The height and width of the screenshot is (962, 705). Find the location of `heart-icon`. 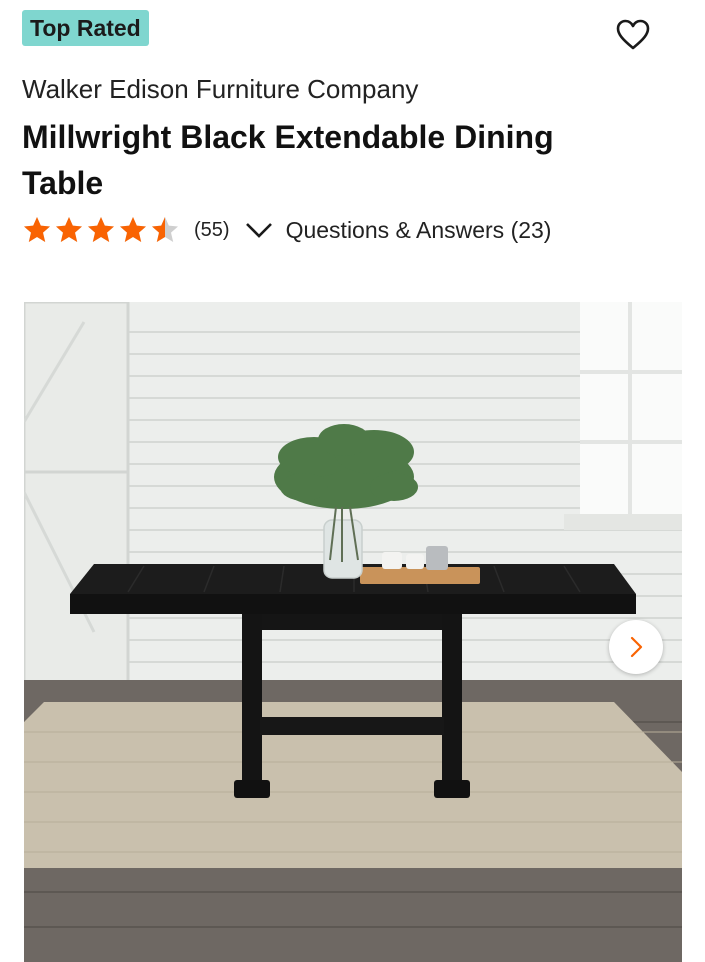

heart-icon is located at coordinates (633, 35).